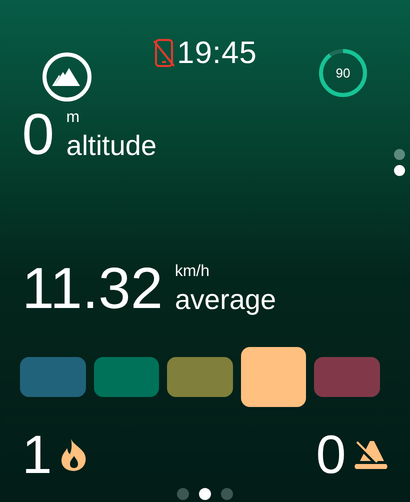 Image resolution: width=410 pixels, height=502 pixels. I want to click on heart-rate-ring, so click(343, 73).